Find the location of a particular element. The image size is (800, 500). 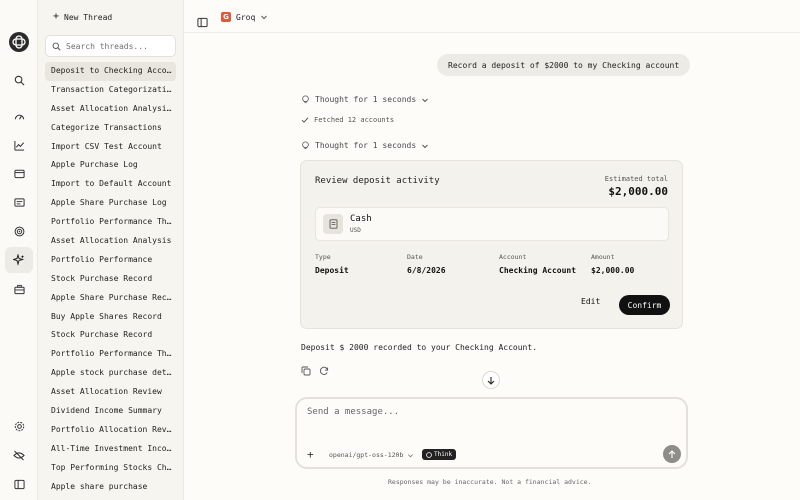

sparkle-icon is located at coordinates (19, 260).